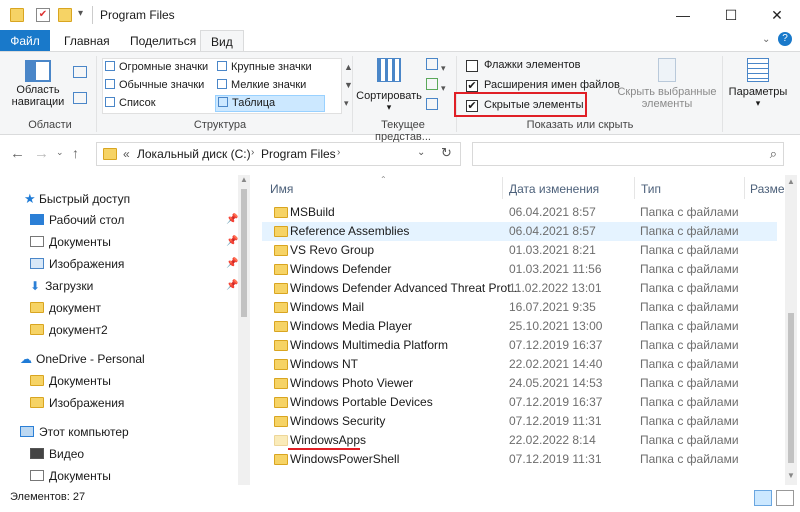 This screenshot has height=512, width=800. What do you see at coordinates (472, 86) in the screenshot?
I see `file-extensions-checkbox: ✔` at bounding box center [472, 86].